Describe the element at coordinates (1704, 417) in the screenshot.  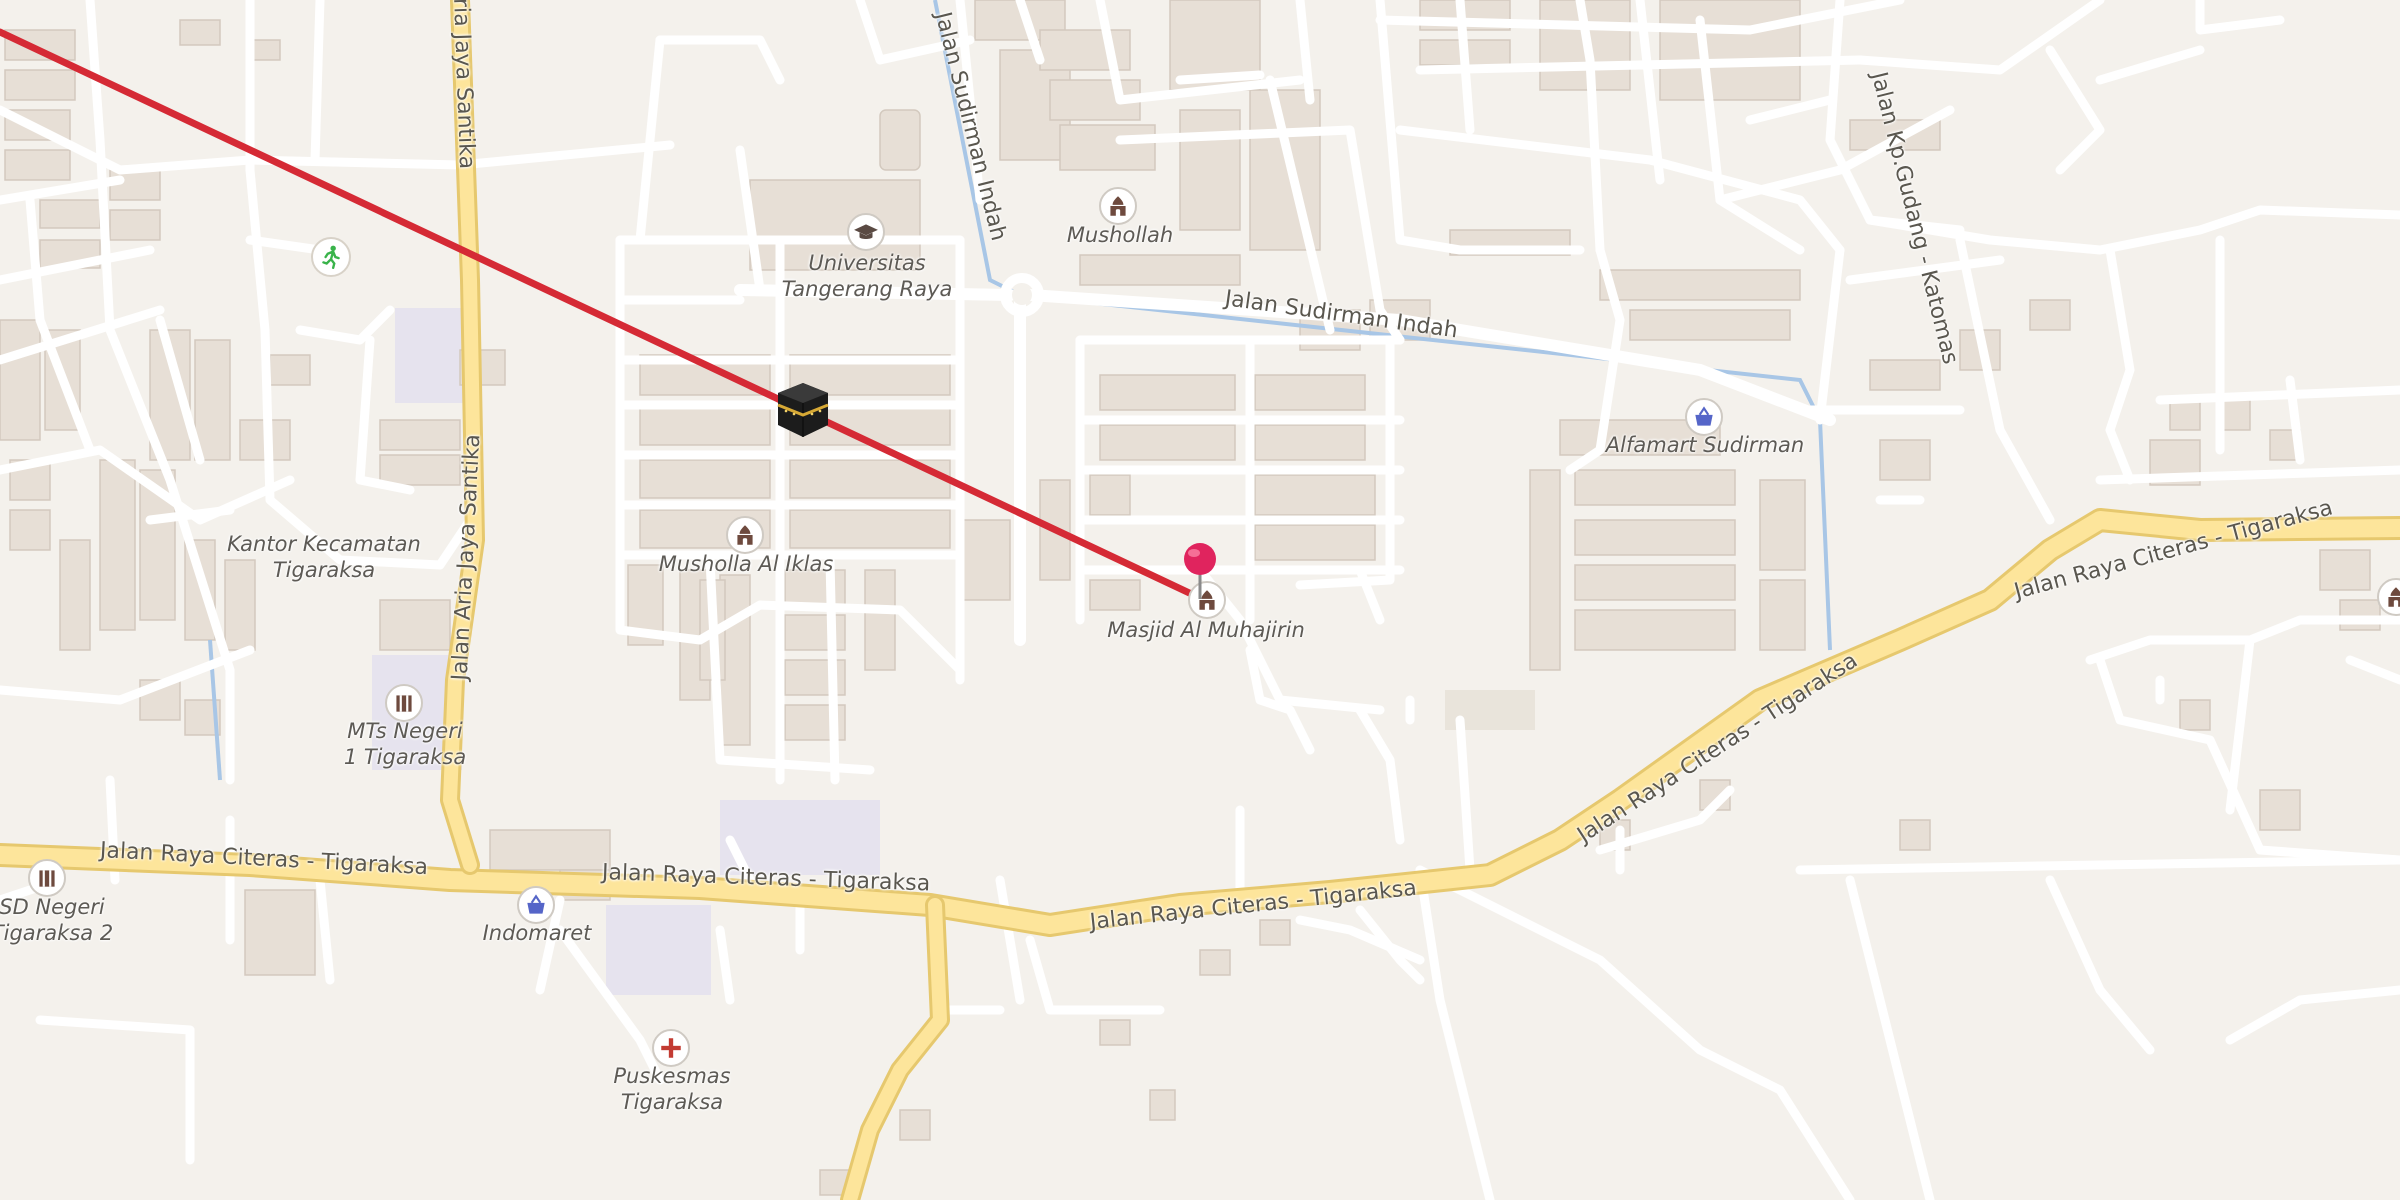
I see `alfamart-shopping-basket-icon` at that location.